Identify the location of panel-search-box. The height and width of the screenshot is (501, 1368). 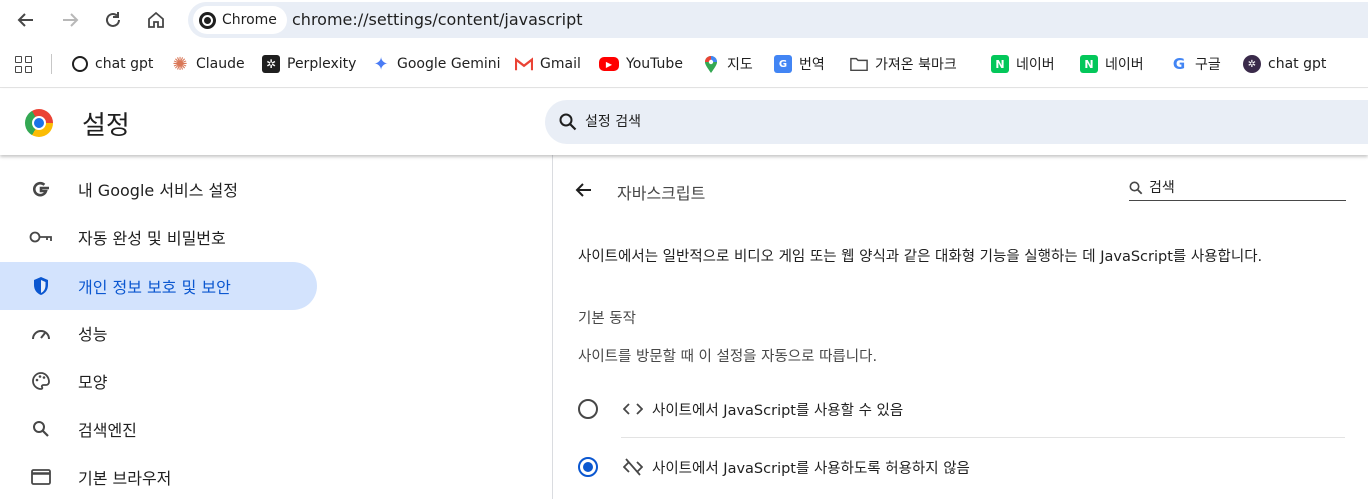
(1237, 188).